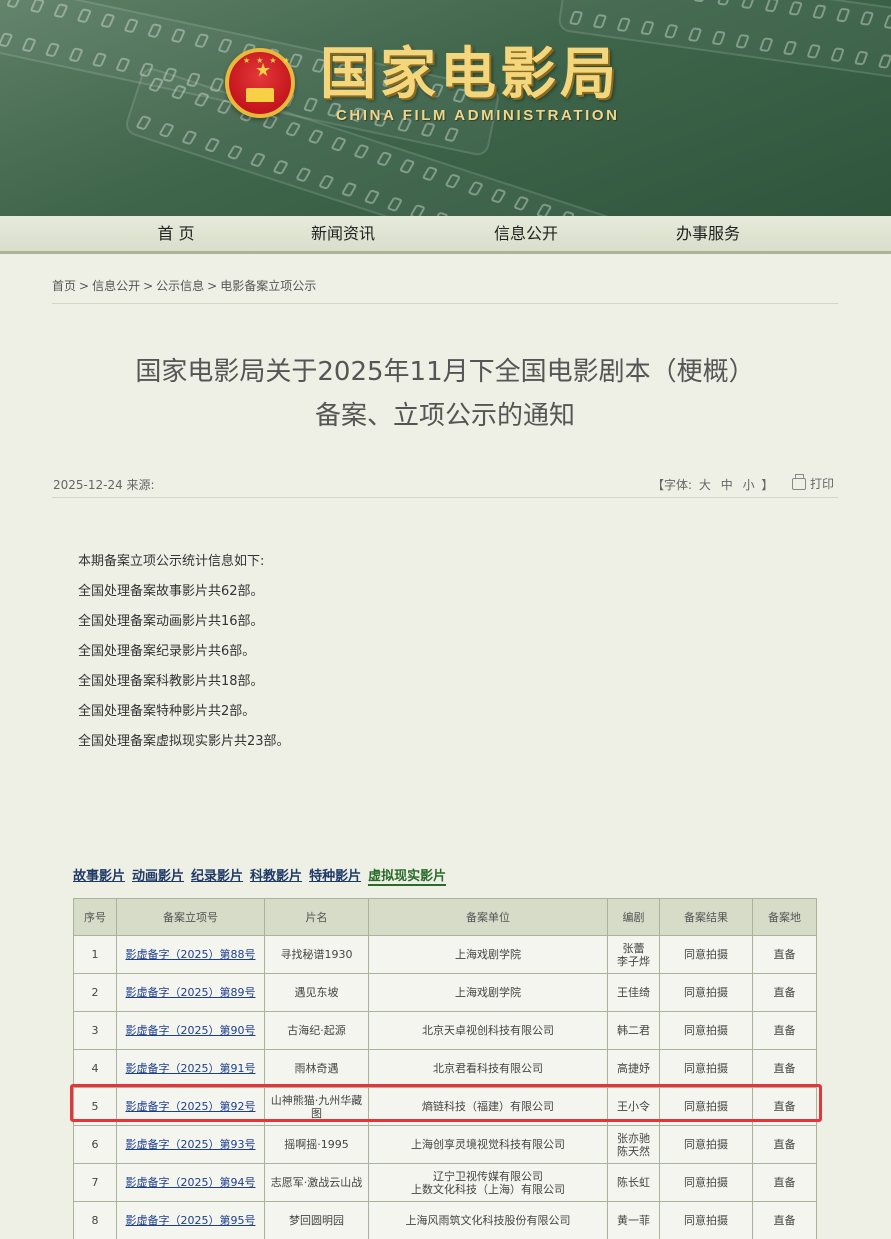 This screenshot has height=1239, width=891. Describe the element at coordinates (180, 286) in the screenshot. I see `breadcrumb-announcements: 公示信息` at that location.